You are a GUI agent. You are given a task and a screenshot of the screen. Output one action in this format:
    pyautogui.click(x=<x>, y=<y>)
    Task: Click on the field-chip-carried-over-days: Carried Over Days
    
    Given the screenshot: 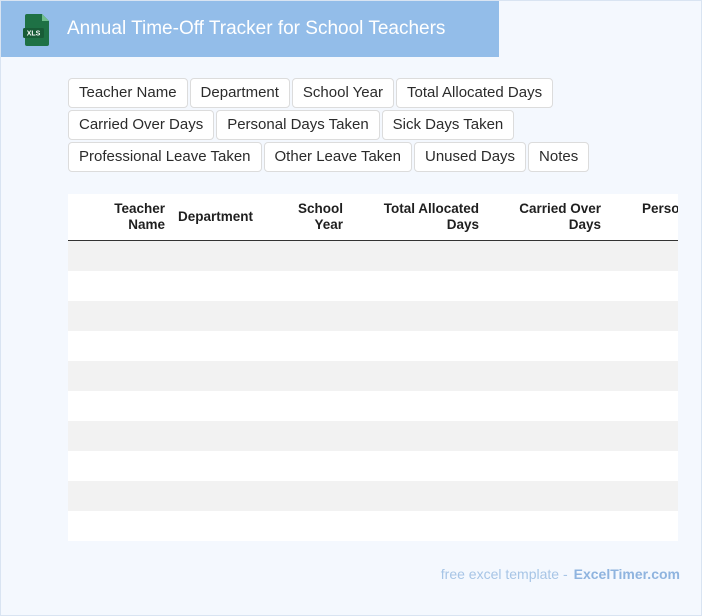 What is the action you would take?
    pyautogui.click(x=141, y=125)
    